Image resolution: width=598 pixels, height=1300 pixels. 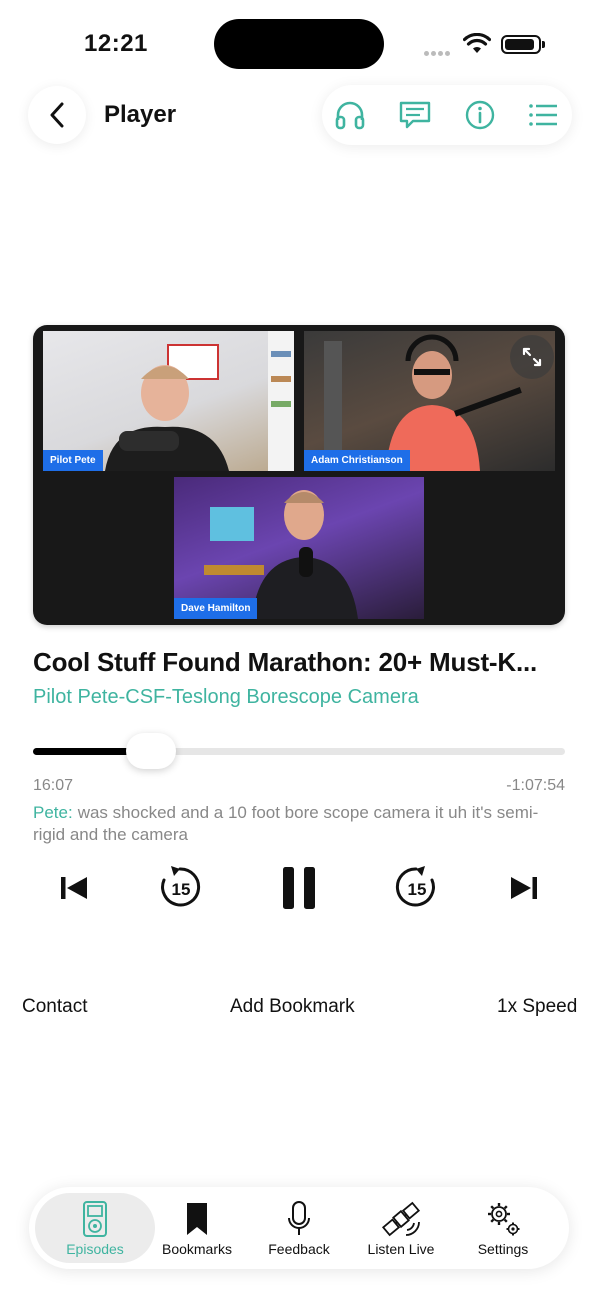 I want to click on tab-label: Feedback, so click(x=299, y=1249).